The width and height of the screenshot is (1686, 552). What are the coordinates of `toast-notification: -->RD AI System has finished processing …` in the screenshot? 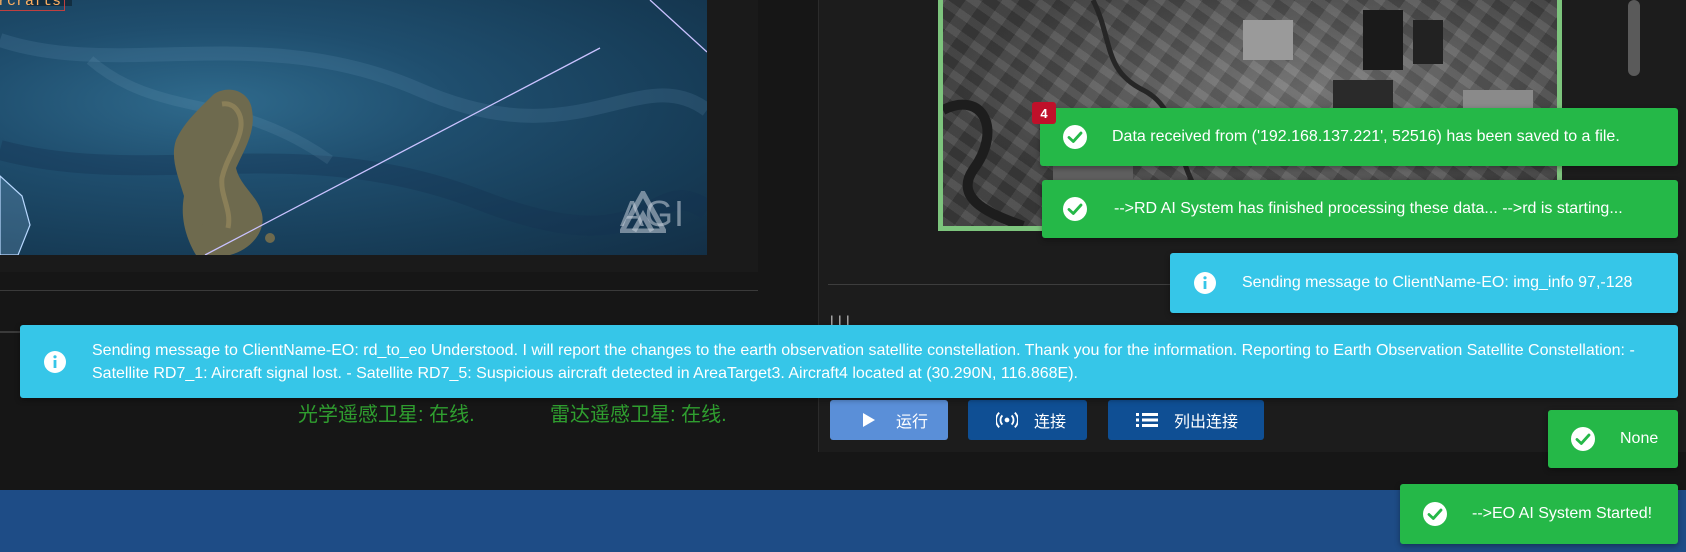 It's located at (1360, 209).